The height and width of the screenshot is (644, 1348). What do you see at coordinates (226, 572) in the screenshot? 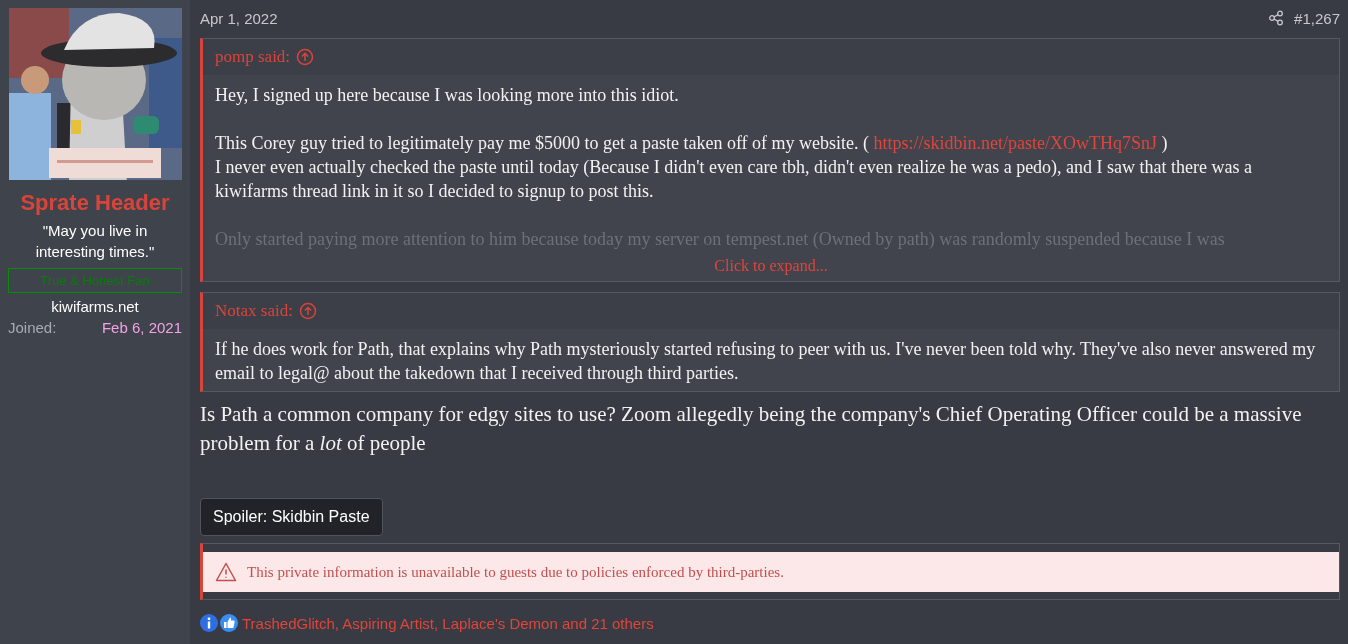
I see `warning-icon` at bounding box center [226, 572].